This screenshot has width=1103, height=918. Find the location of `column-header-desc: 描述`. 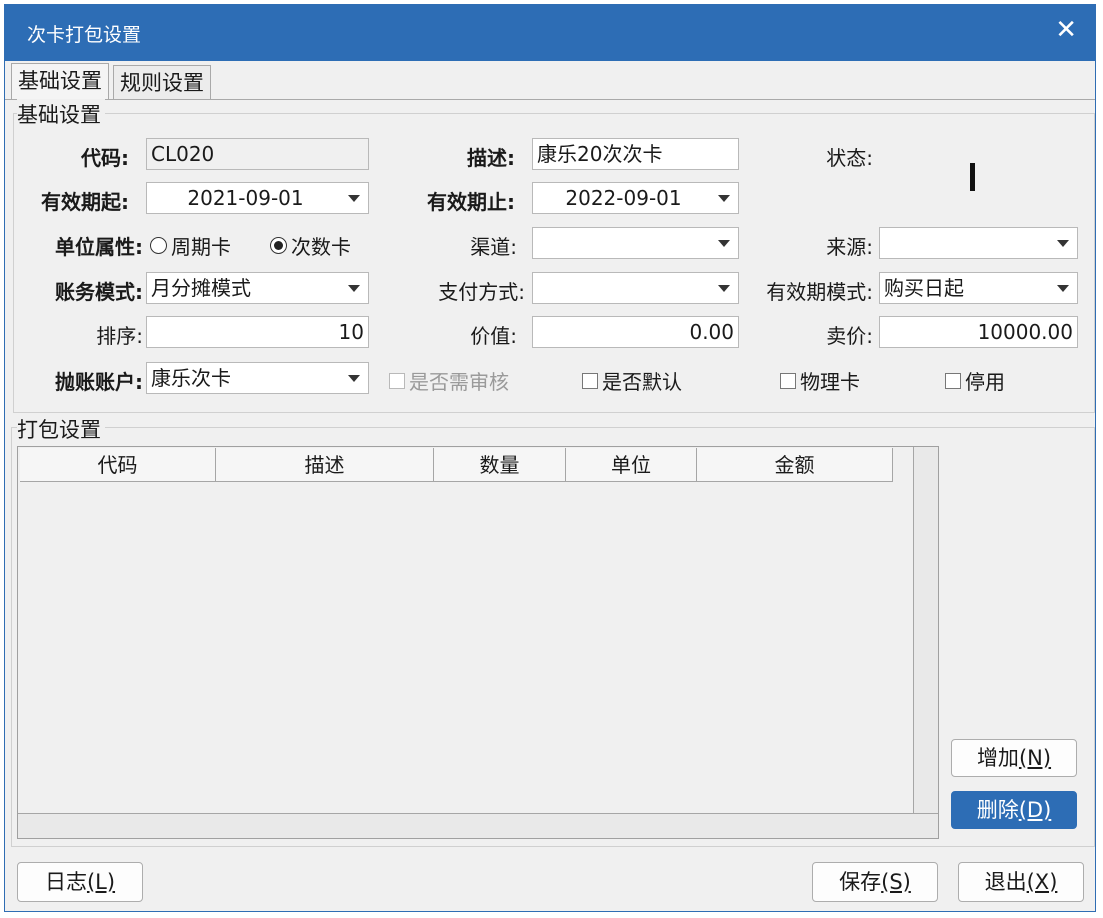

column-header-desc: 描述 is located at coordinates (325, 465).